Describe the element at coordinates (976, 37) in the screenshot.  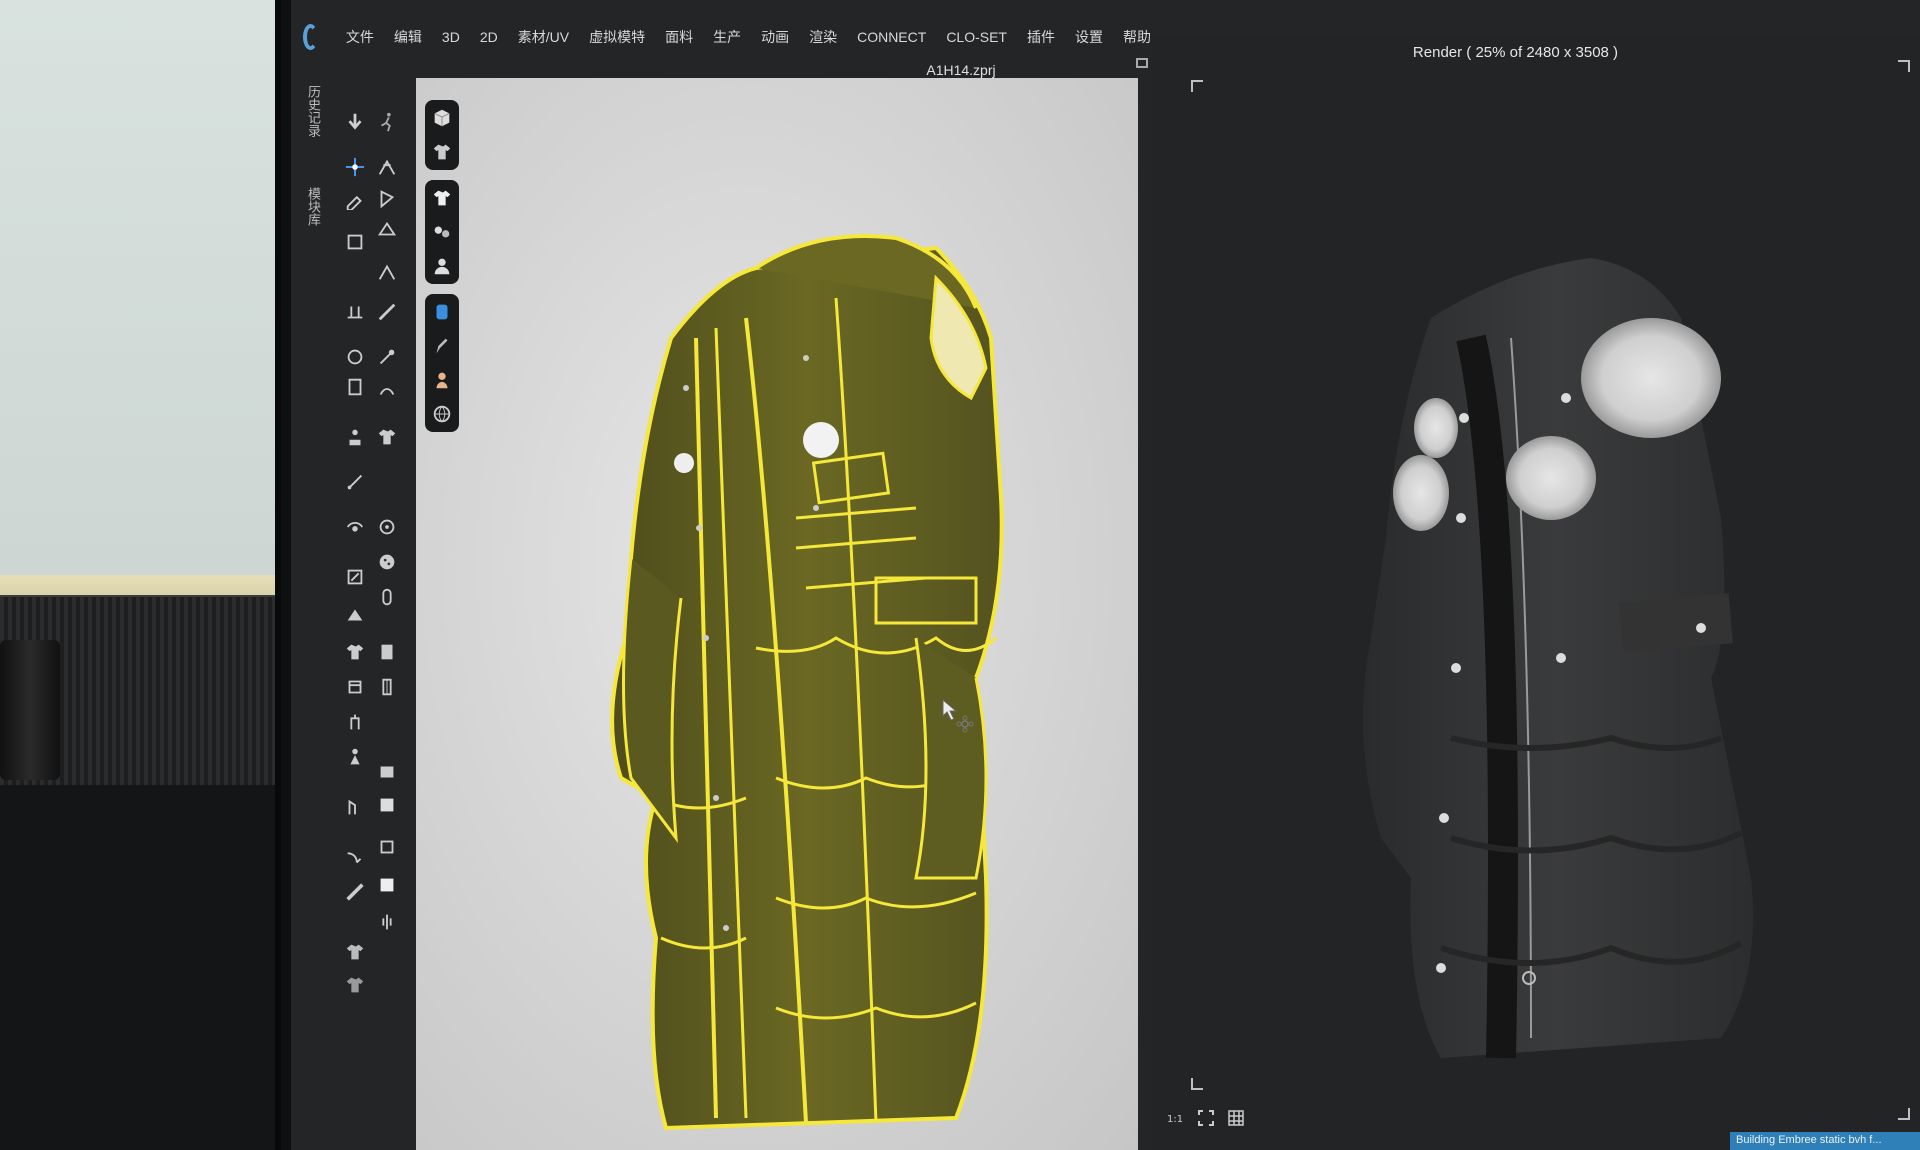
I see `menu-clo-set: CLO-SET` at that location.